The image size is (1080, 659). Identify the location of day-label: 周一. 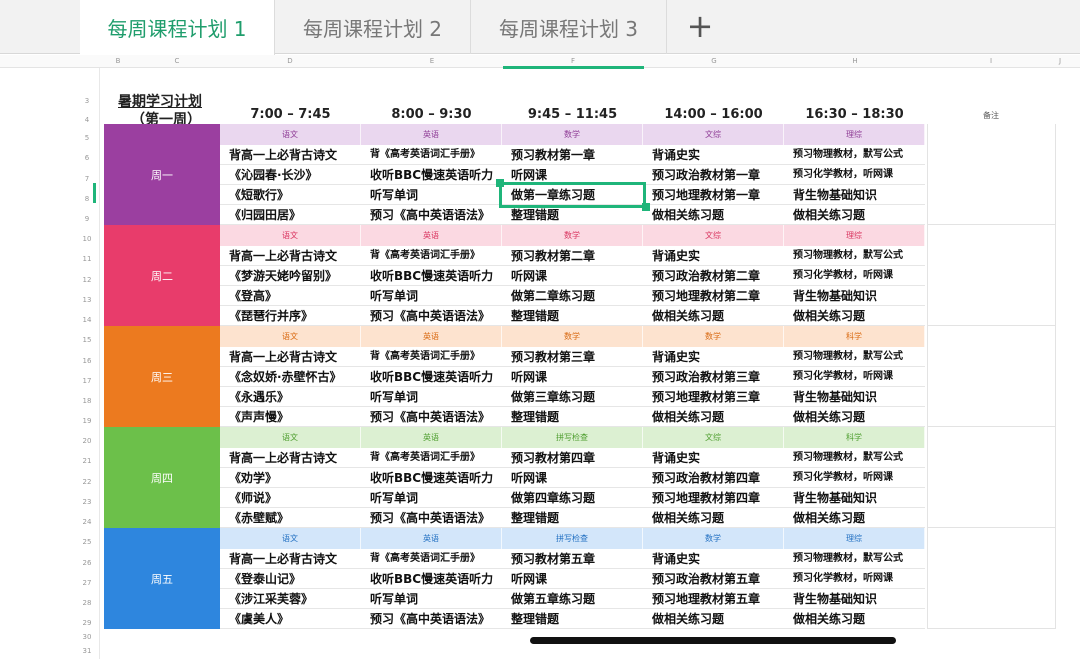
(162, 174).